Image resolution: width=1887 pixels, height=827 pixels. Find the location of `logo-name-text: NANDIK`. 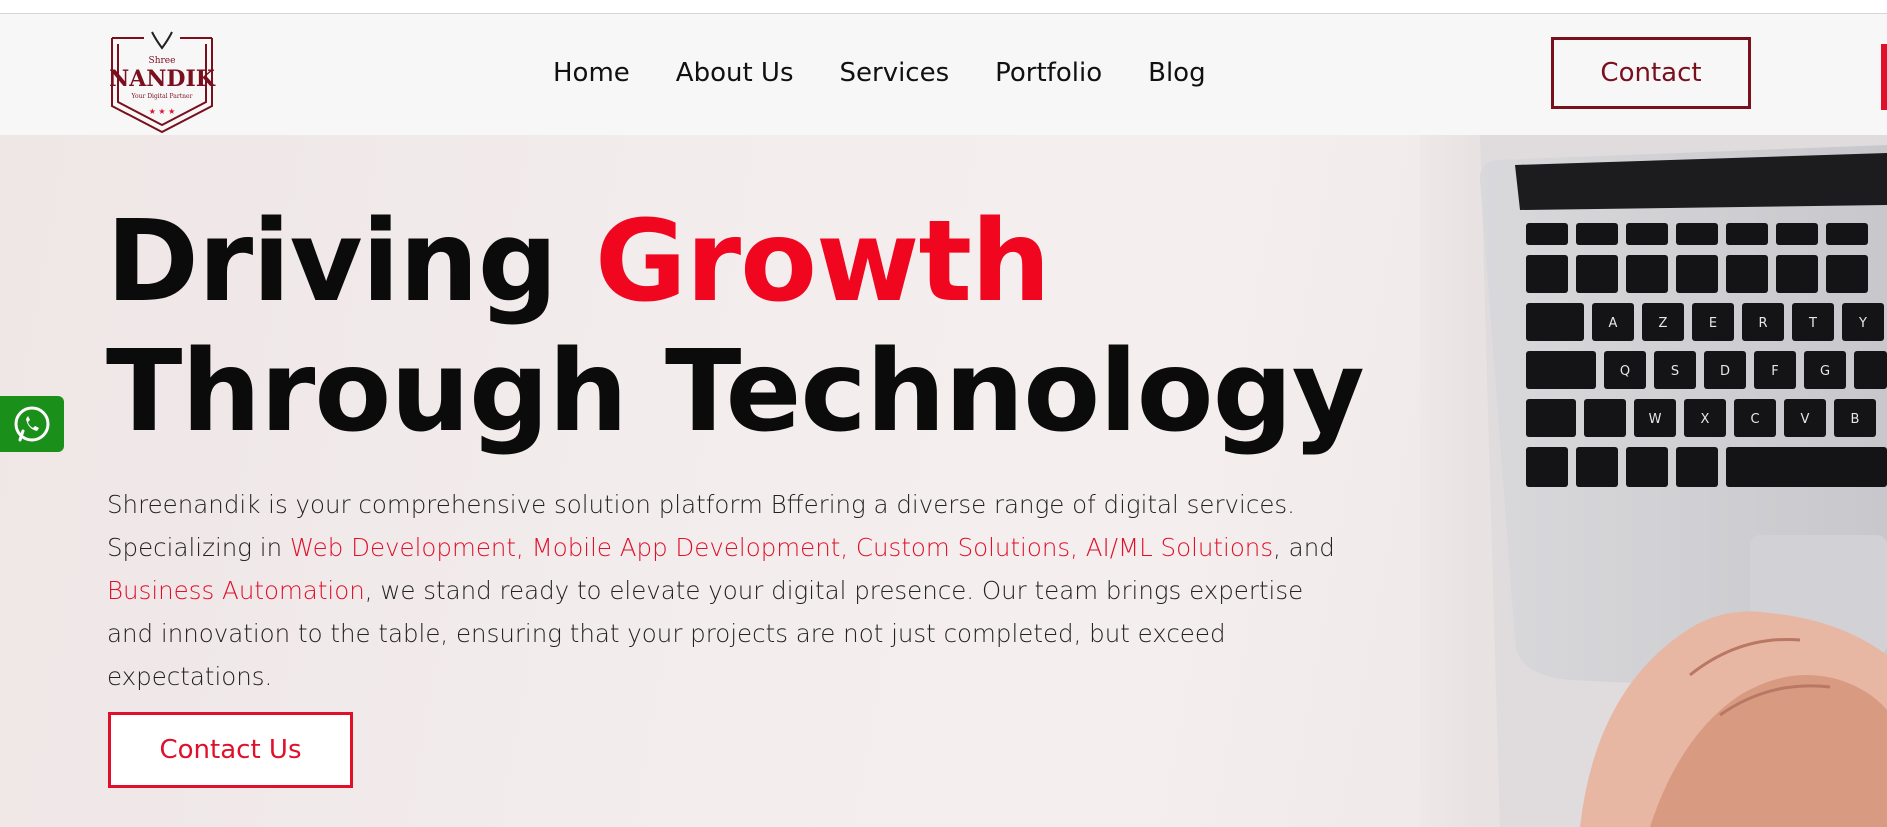

logo-name-text: NANDIK is located at coordinates (162, 79).